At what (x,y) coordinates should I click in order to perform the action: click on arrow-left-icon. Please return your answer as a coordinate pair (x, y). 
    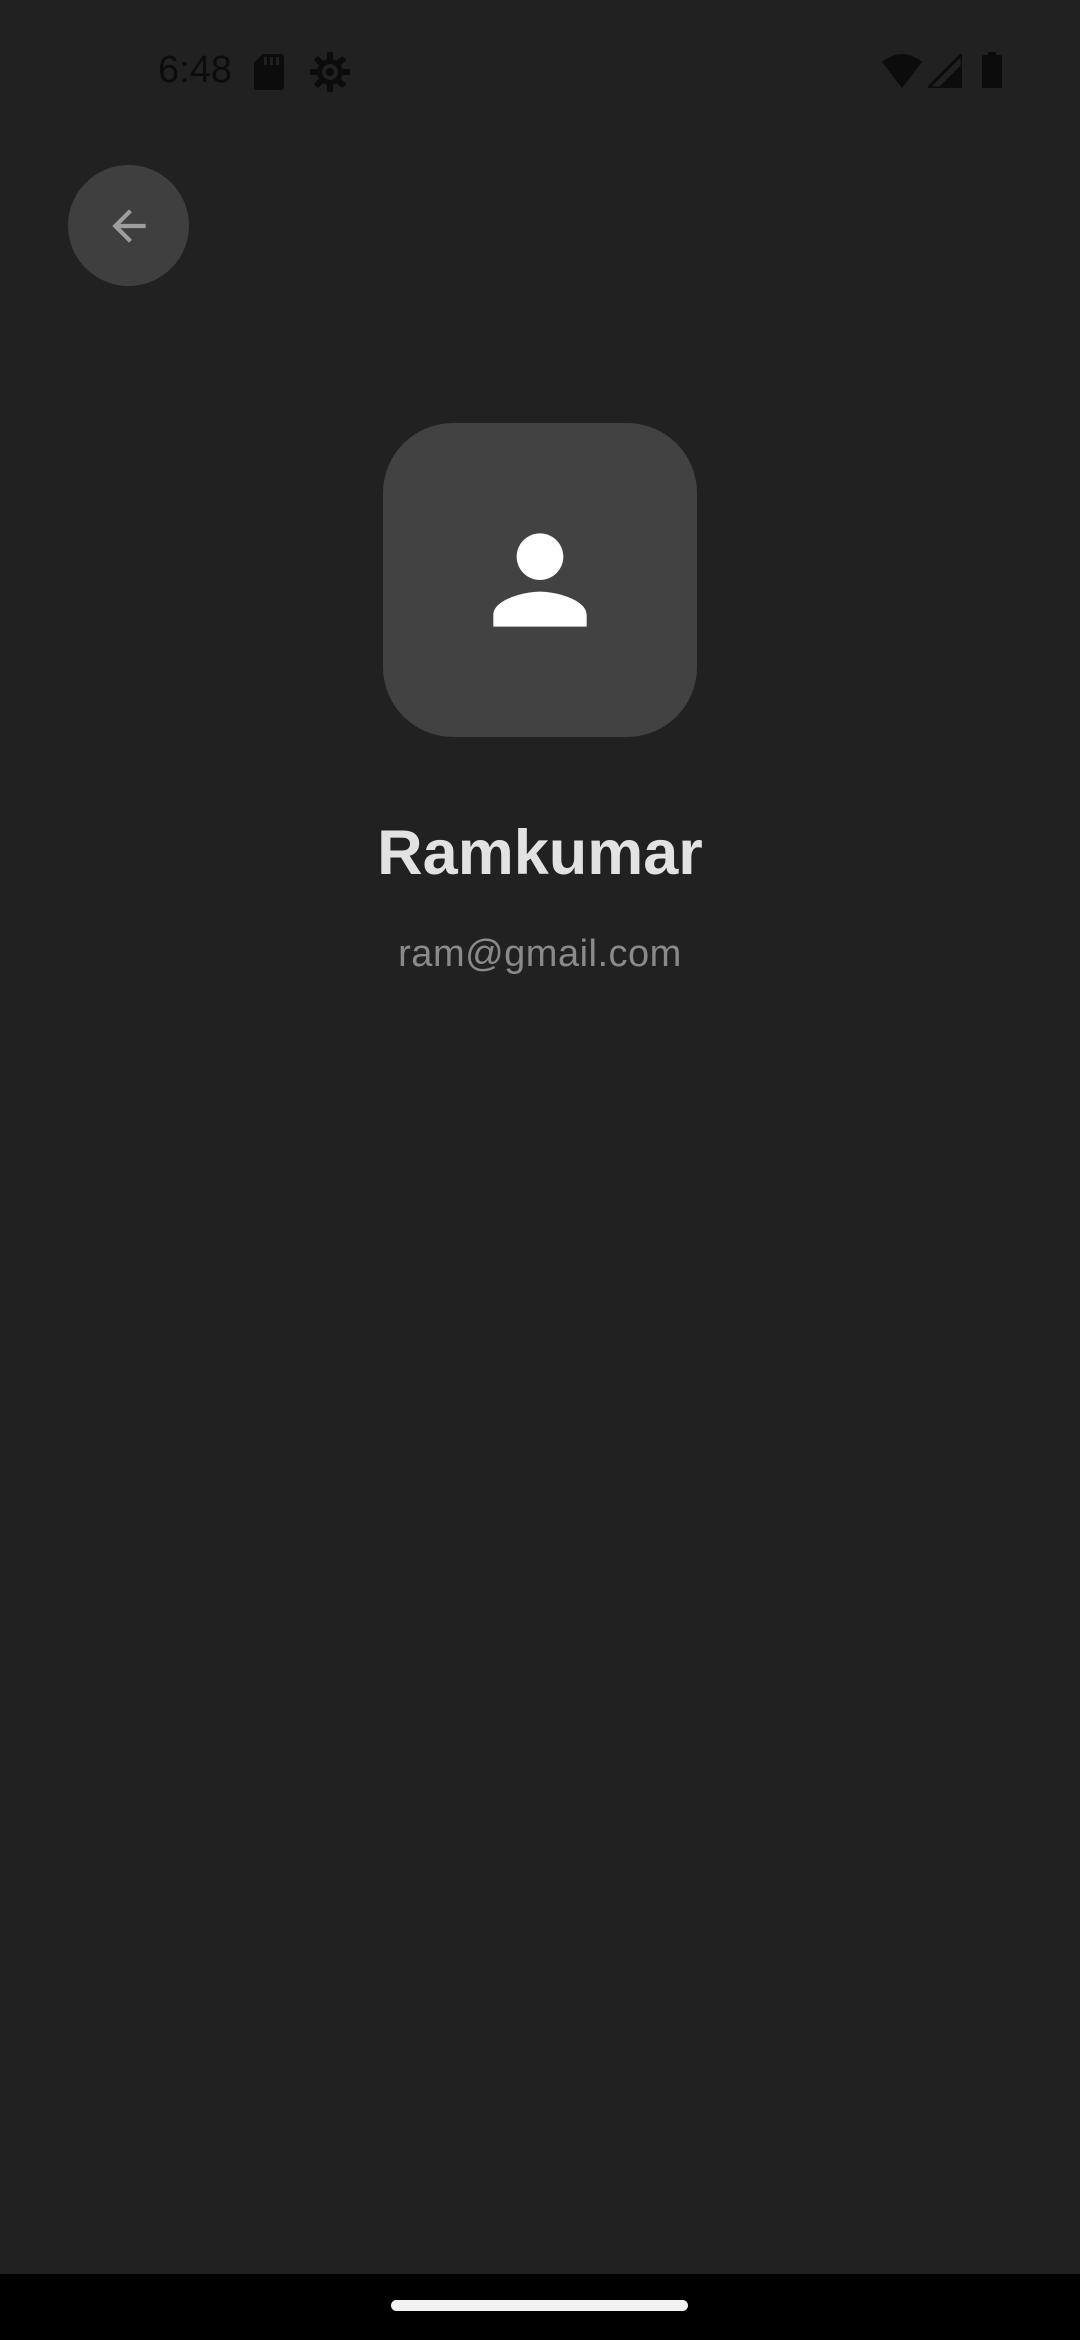
    Looking at the image, I should click on (128, 225).